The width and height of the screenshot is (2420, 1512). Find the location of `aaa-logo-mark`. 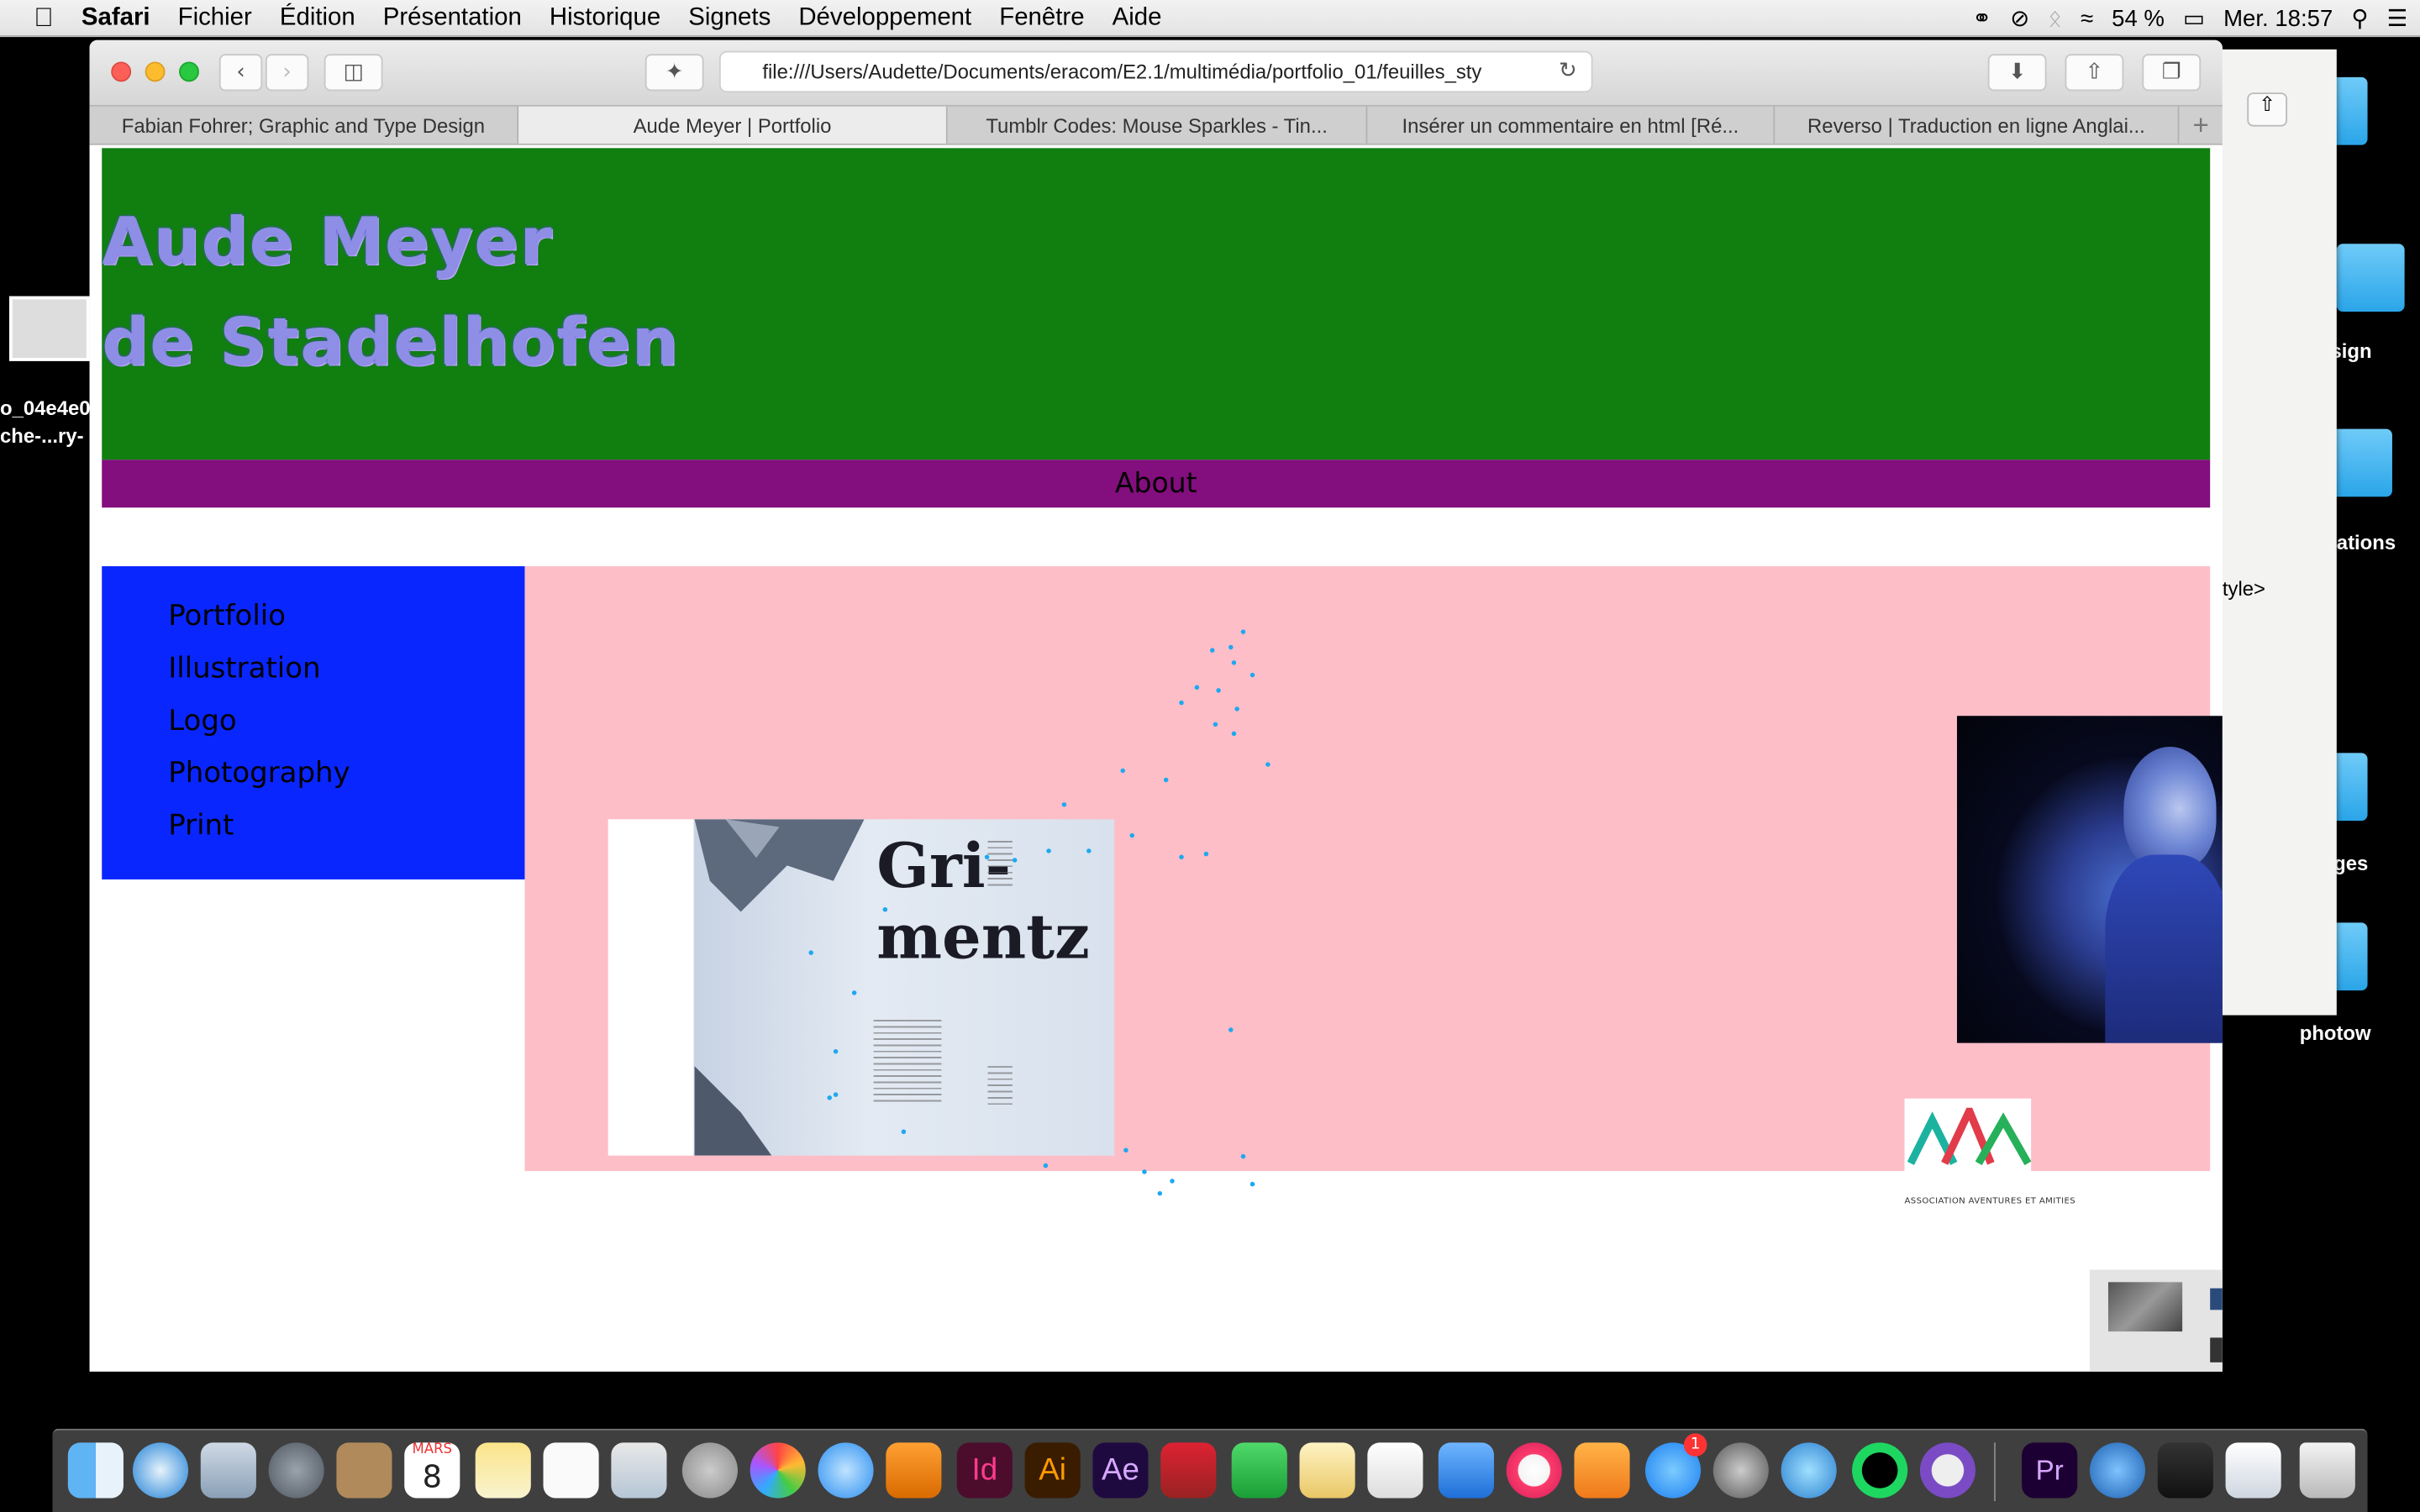

aaa-logo-mark is located at coordinates (1970, 1136).